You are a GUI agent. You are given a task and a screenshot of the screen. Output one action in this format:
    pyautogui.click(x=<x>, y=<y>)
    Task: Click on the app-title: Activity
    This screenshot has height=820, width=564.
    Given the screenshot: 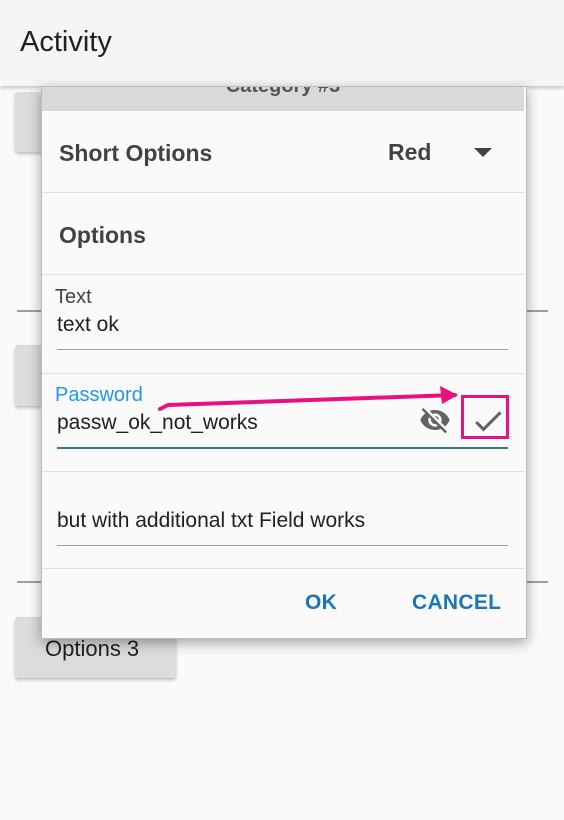 What is the action you would take?
    pyautogui.click(x=66, y=42)
    